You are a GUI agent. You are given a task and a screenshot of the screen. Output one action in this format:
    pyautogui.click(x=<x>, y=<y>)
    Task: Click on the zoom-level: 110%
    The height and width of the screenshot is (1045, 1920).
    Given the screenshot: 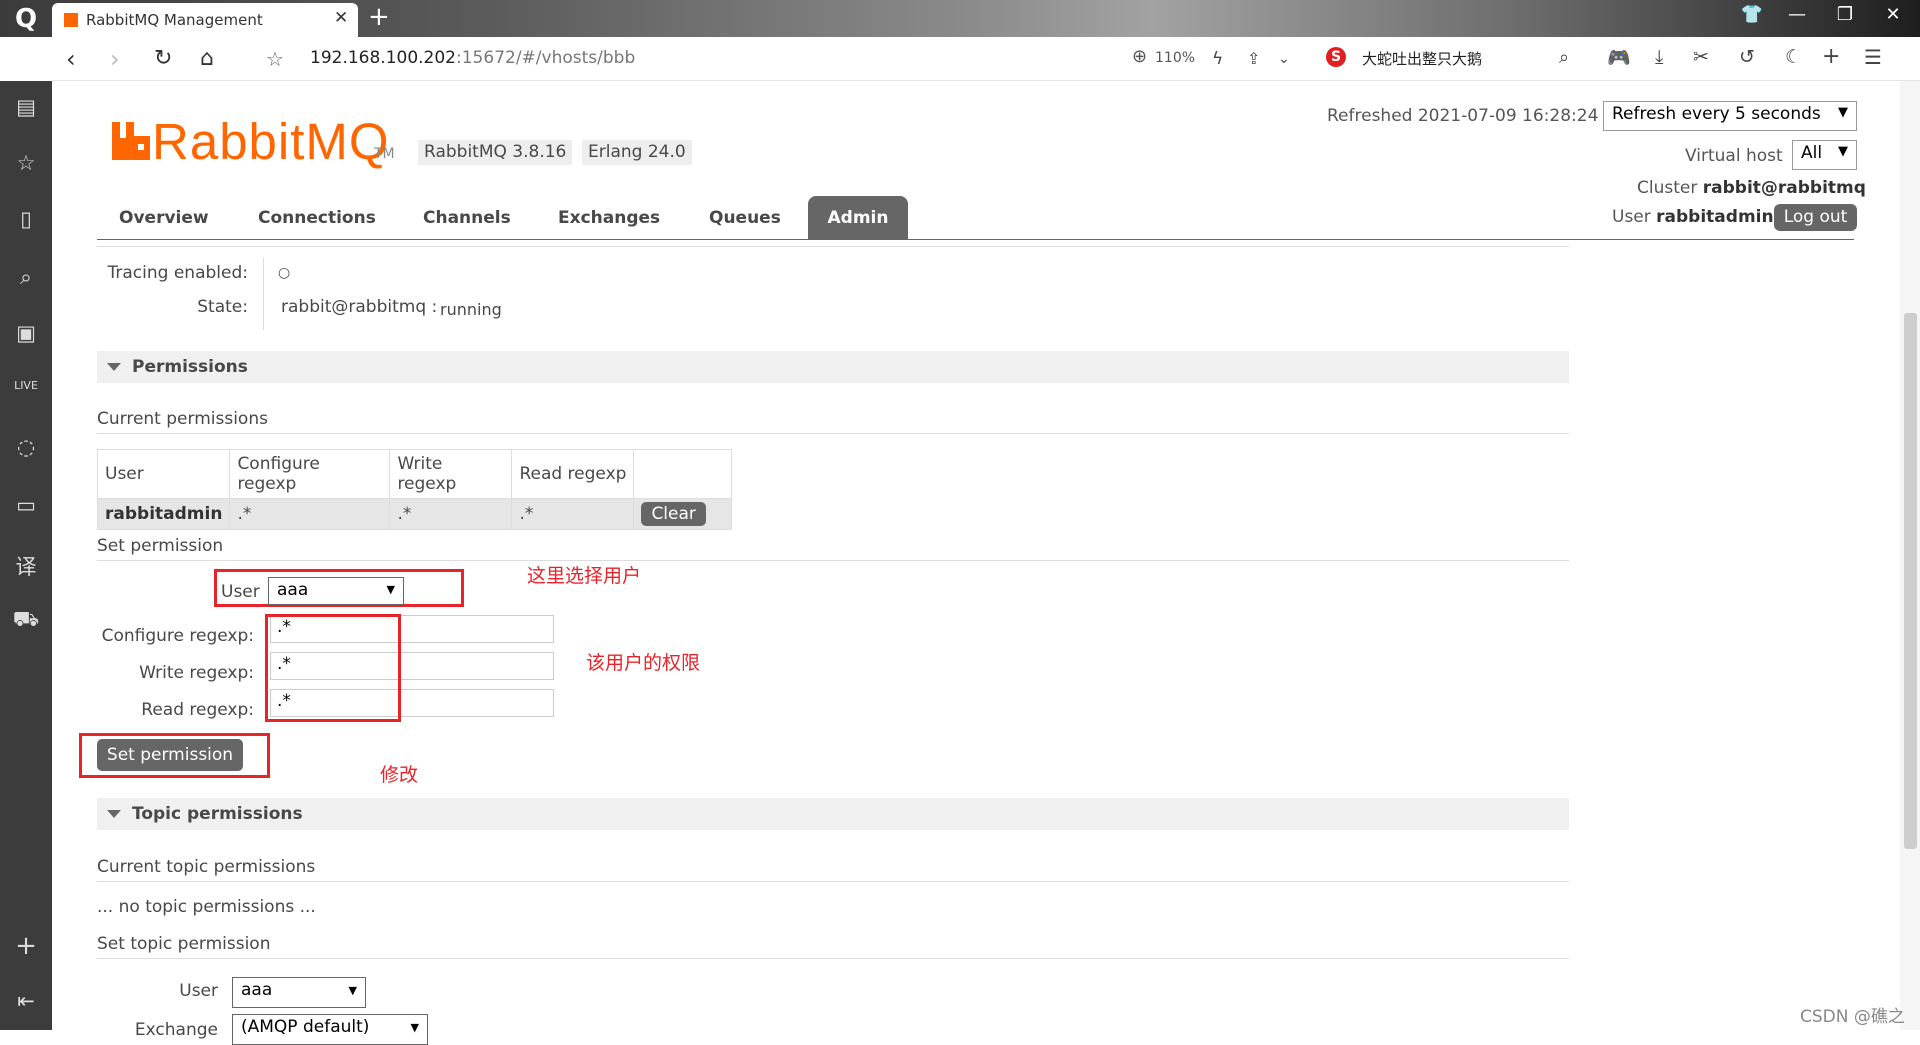 What is the action you would take?
    pyautogui.click(x=1175, y=58)
    